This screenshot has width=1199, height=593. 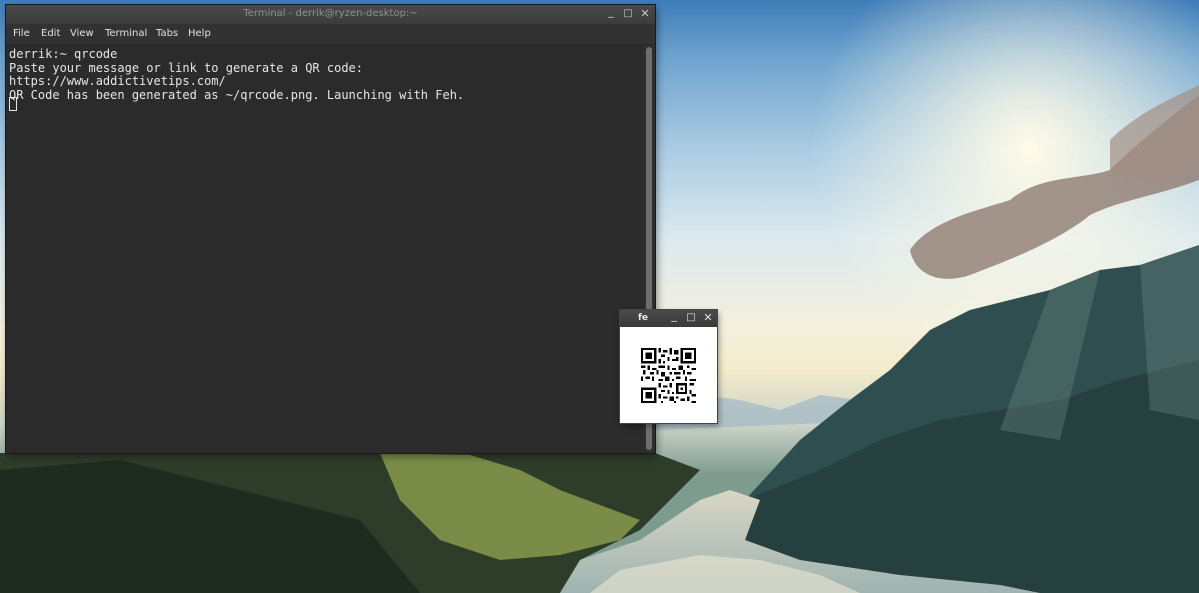 What do you see at coordinates (82, 33) in the screenshot?
I see `menu-view: View` at bounding box center [82, 33].